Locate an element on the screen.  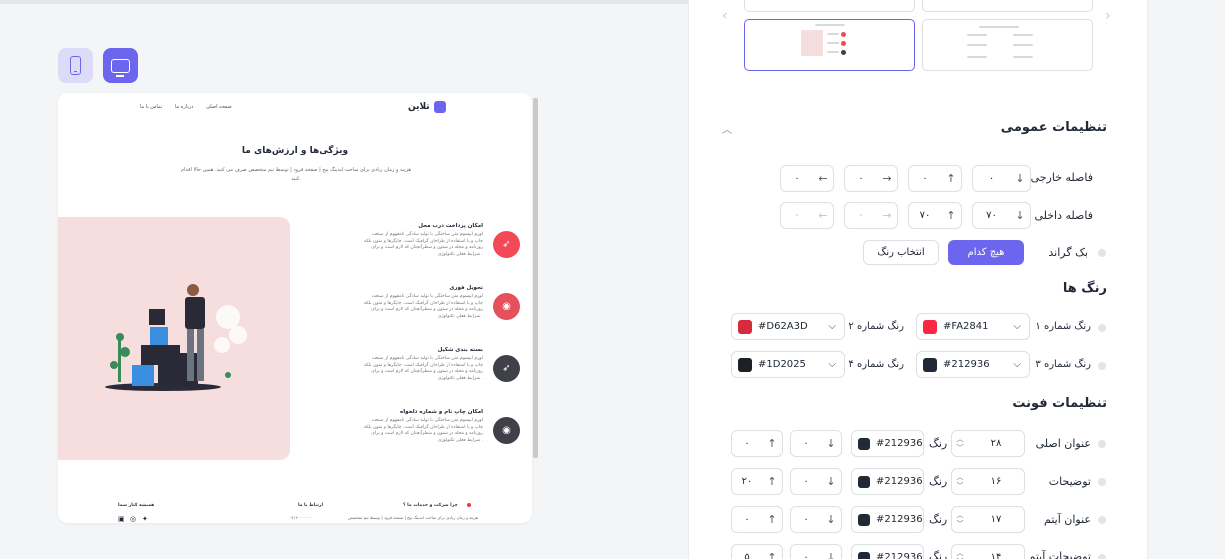
person-with-boxes-illustration is located at coordinates (176, 337).